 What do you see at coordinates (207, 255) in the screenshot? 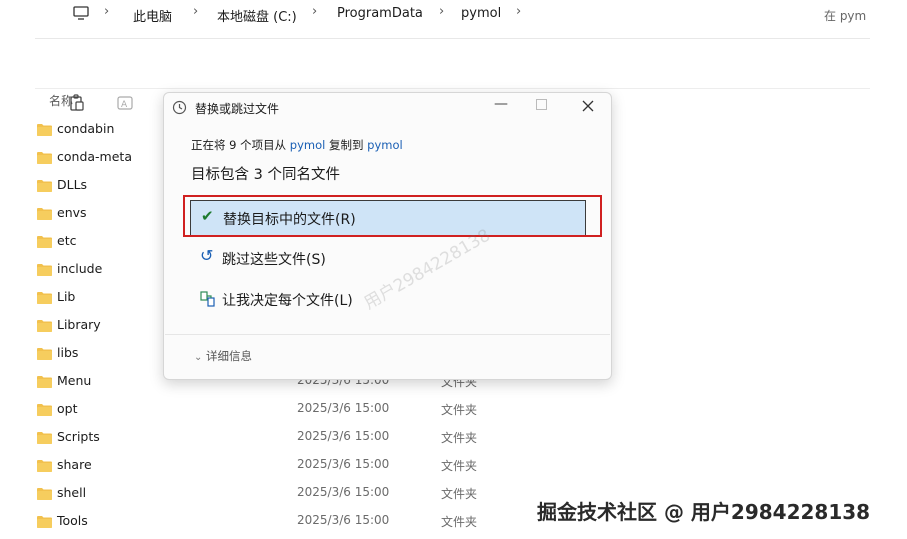
I see `skip-icon: ↺` at bounding box center [207, 255].